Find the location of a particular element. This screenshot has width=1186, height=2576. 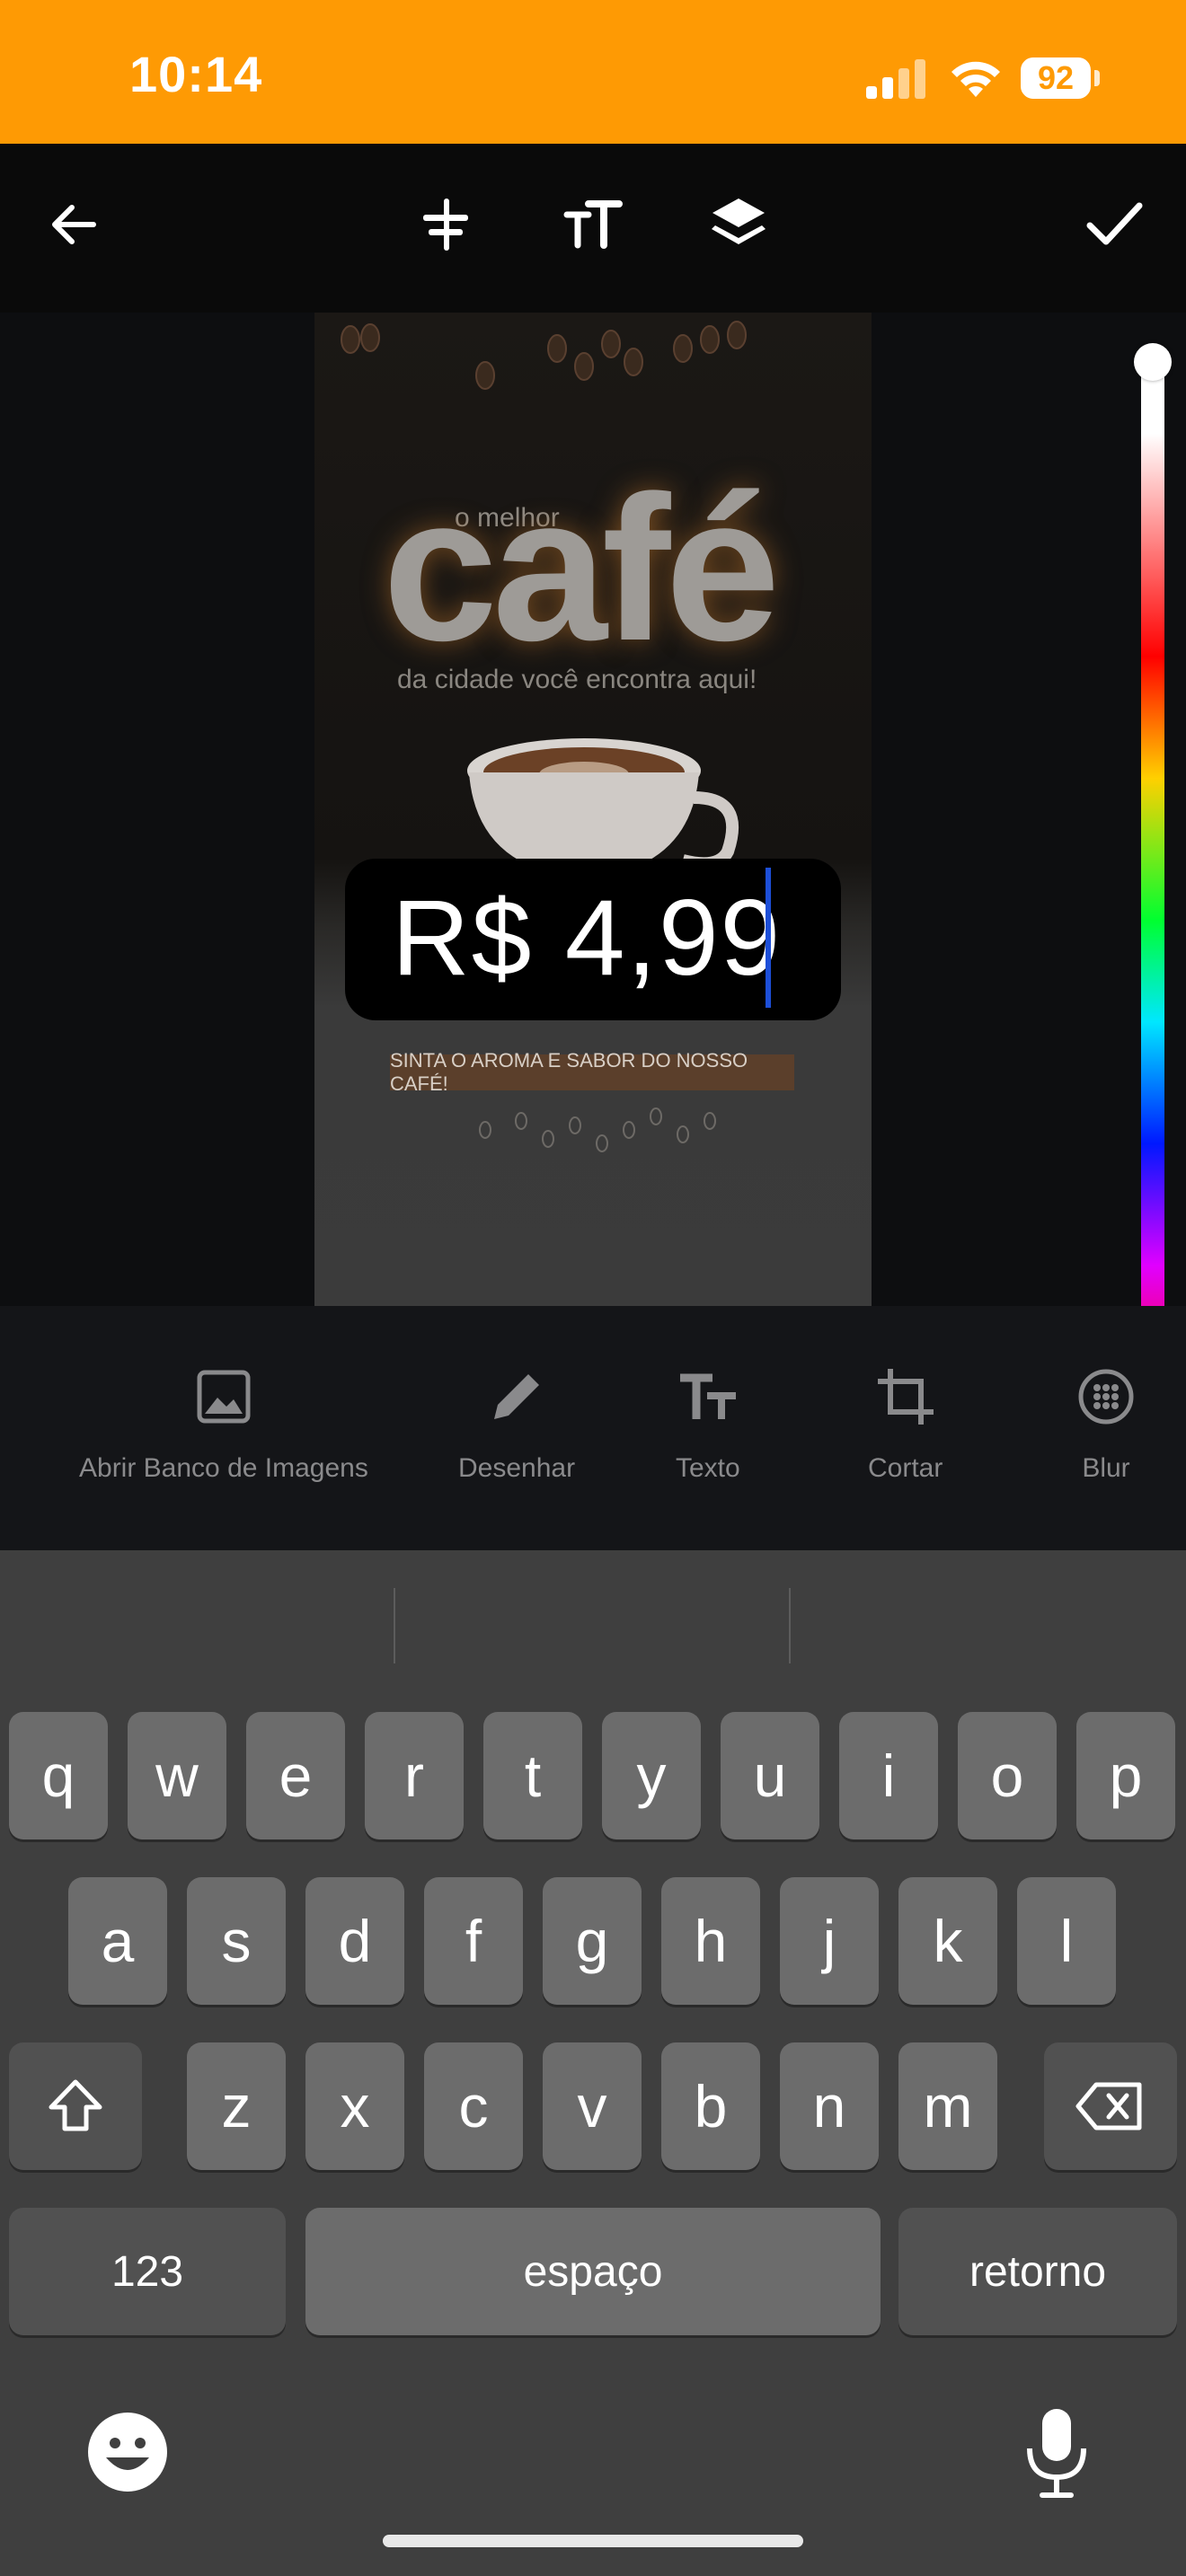

key-p: p is located at coordinates (1125, 1775).